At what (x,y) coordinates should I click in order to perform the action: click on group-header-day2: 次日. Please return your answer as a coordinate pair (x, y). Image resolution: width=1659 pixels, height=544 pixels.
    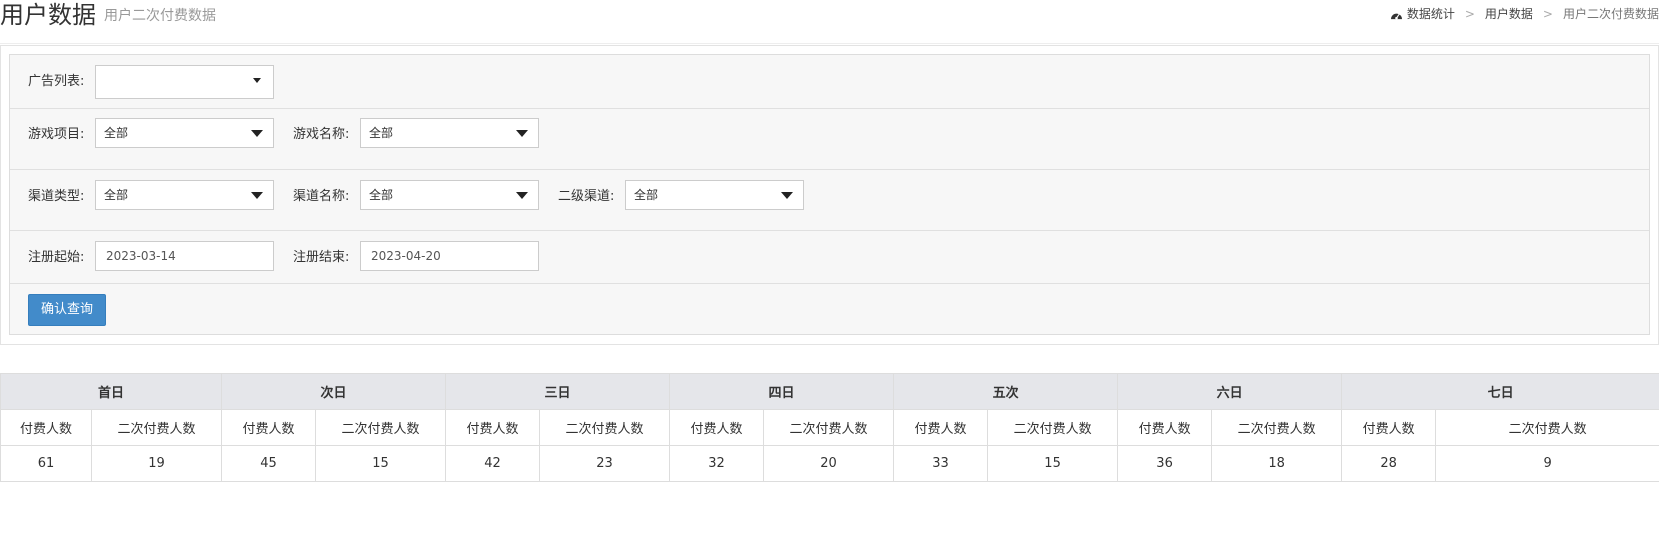
    Looking at the image, I should click on (334, 391).